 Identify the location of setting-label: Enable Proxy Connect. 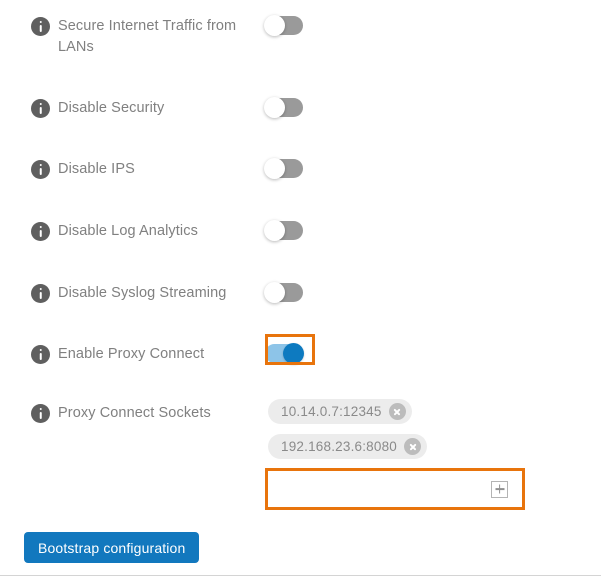
(131, 354).